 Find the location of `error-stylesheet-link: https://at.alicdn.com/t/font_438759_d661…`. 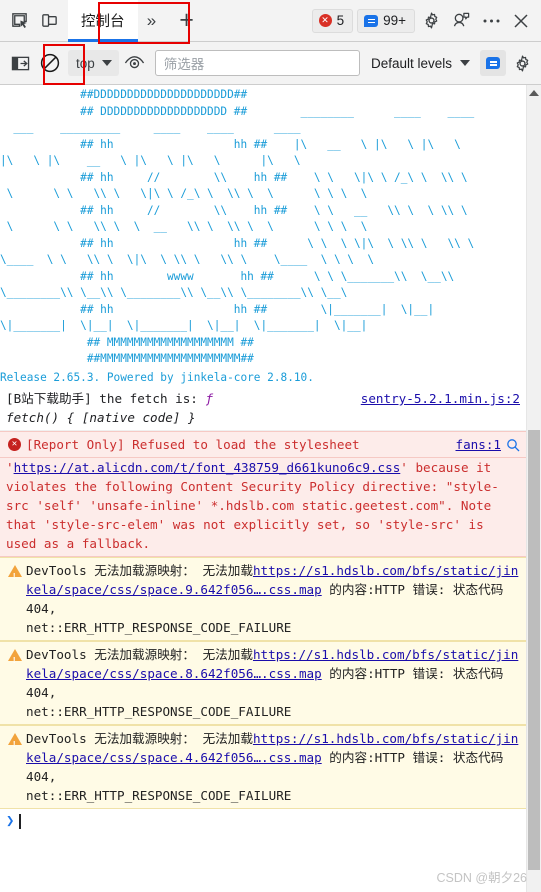

error-stylesheet-link: https://at.alicdn.com/t/font_438759_d661… is located at coordinates (207, 467).